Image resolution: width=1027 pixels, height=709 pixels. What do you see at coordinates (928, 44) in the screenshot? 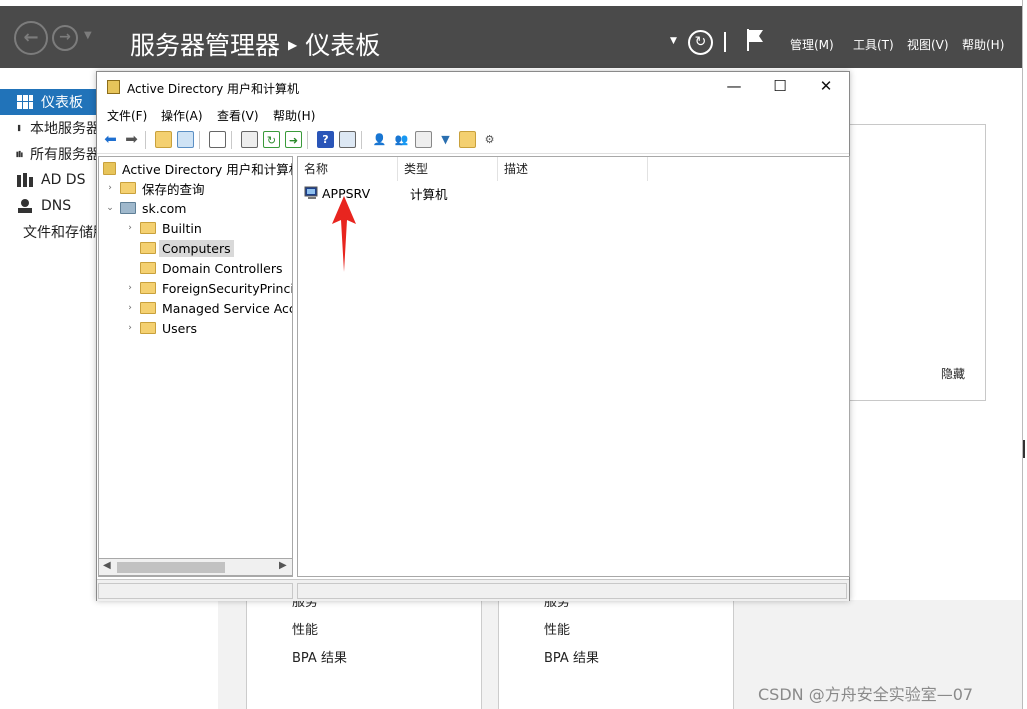
I see `menu-view: 视图(V)` at bounding box center [928, 44].